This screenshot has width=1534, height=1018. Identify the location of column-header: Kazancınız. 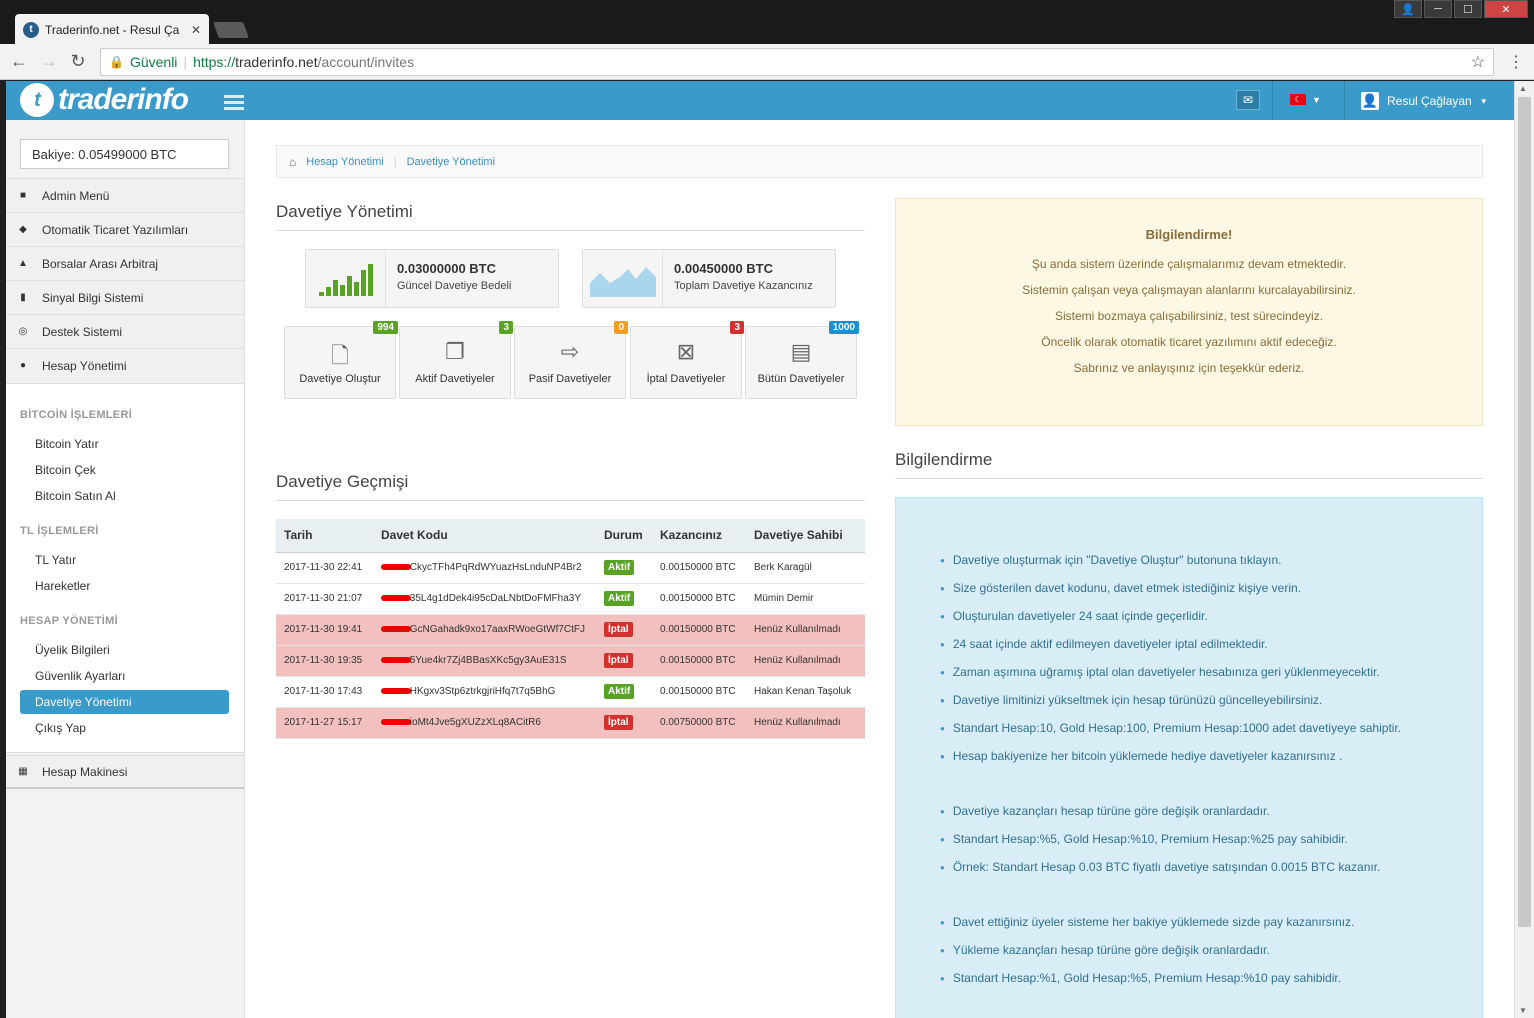
(699, 536).